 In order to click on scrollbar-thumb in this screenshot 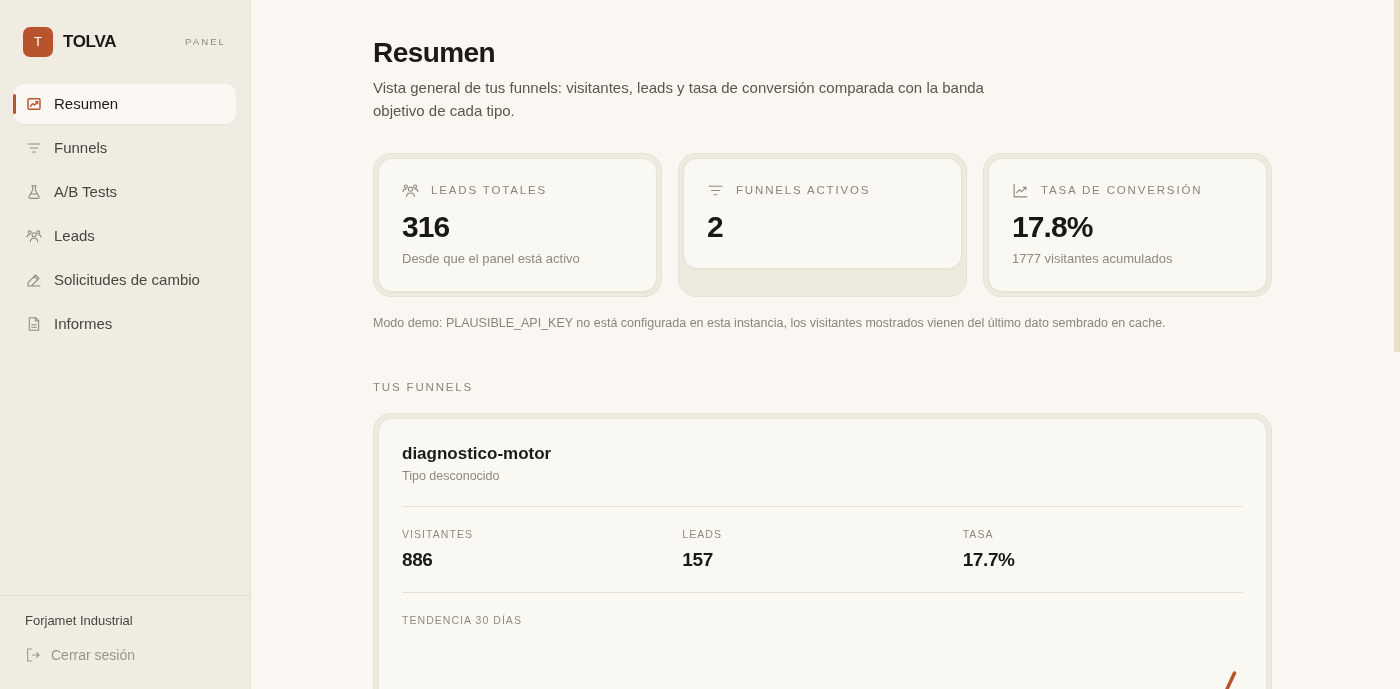, I will do `click(1397, 176)`.